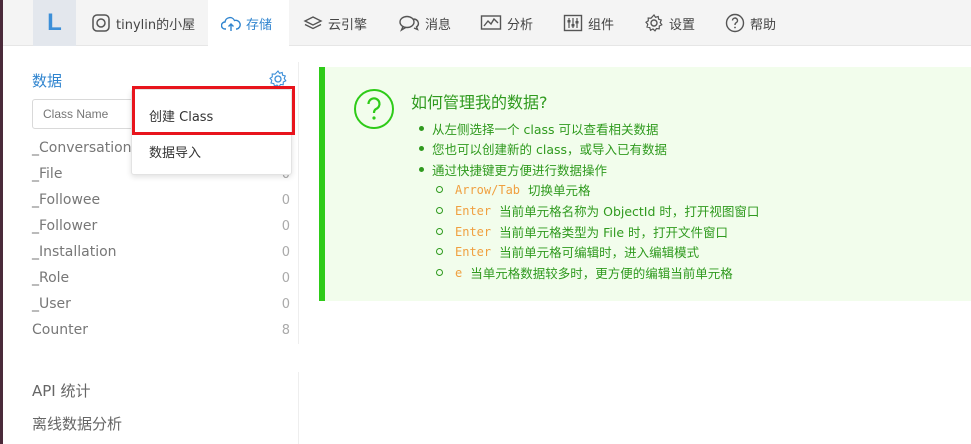  Describe the element at coordinates (47, 174) in the screenshot. I see `class-name: _File` at that location.